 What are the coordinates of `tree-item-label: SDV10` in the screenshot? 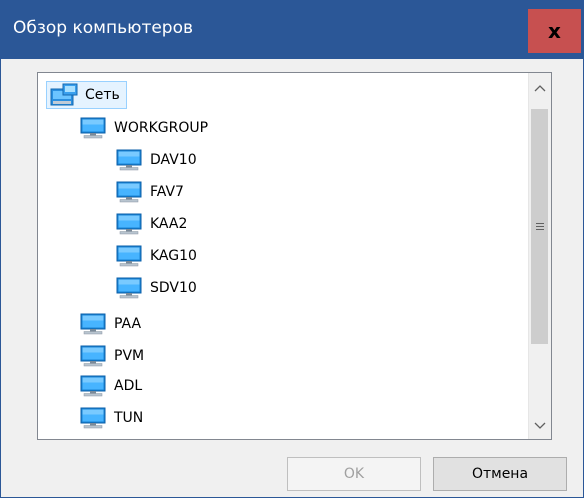 It's located at (173, 288).